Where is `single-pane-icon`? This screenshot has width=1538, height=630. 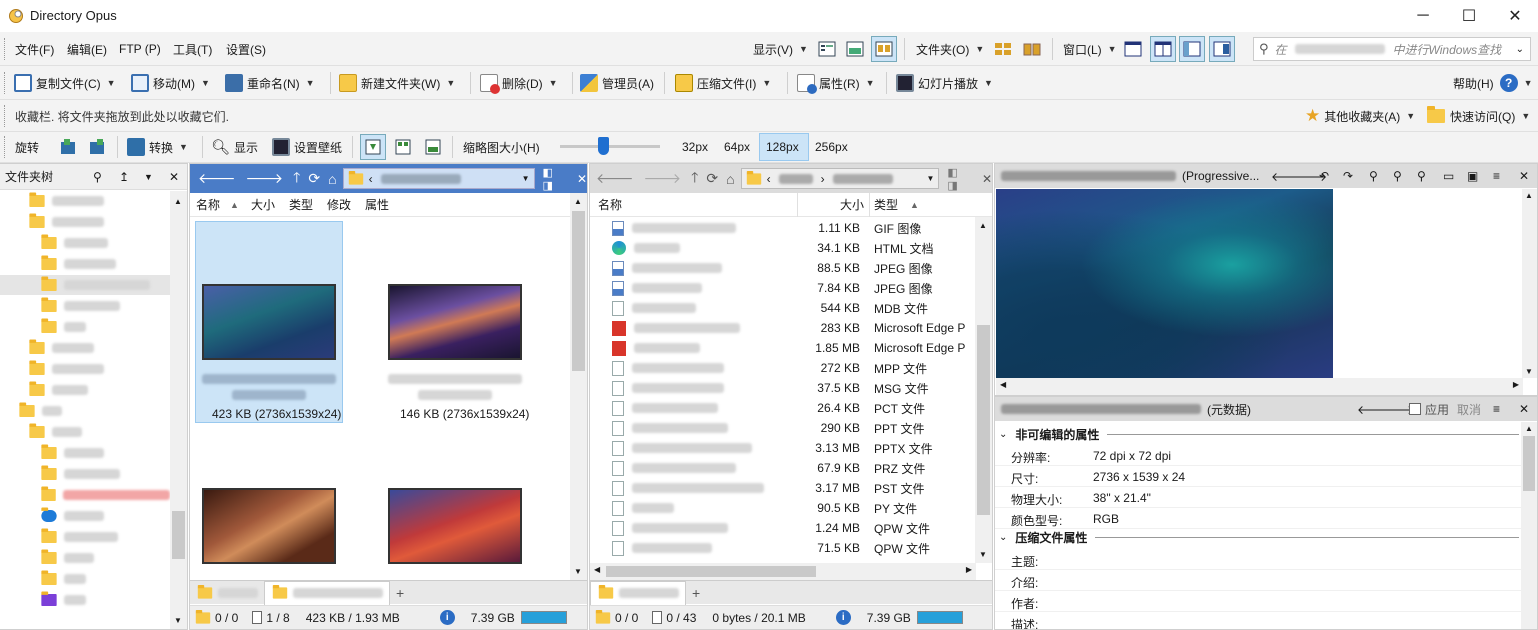 single-pane-icon is located at coordinates (1133, 49).